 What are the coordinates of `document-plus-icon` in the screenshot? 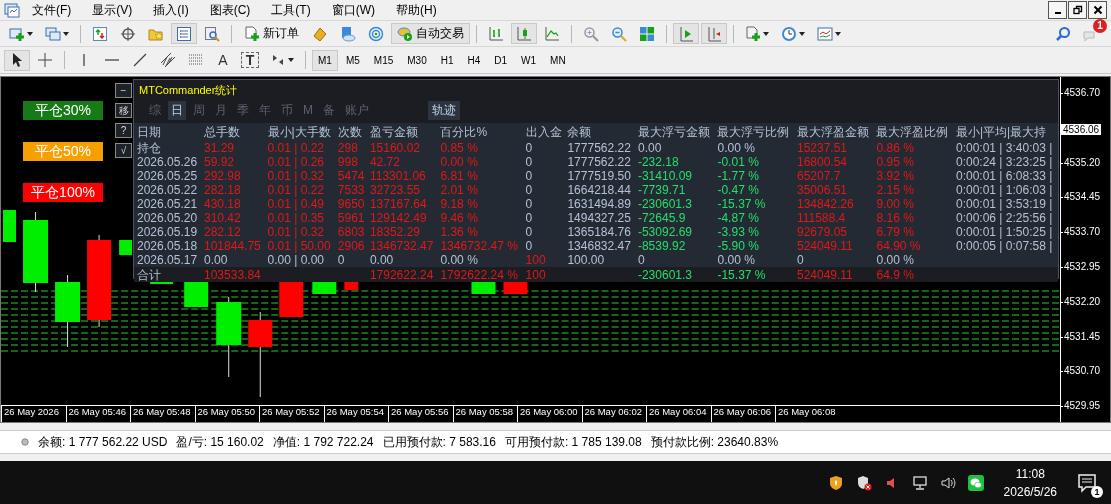 It's located at (753, 33).